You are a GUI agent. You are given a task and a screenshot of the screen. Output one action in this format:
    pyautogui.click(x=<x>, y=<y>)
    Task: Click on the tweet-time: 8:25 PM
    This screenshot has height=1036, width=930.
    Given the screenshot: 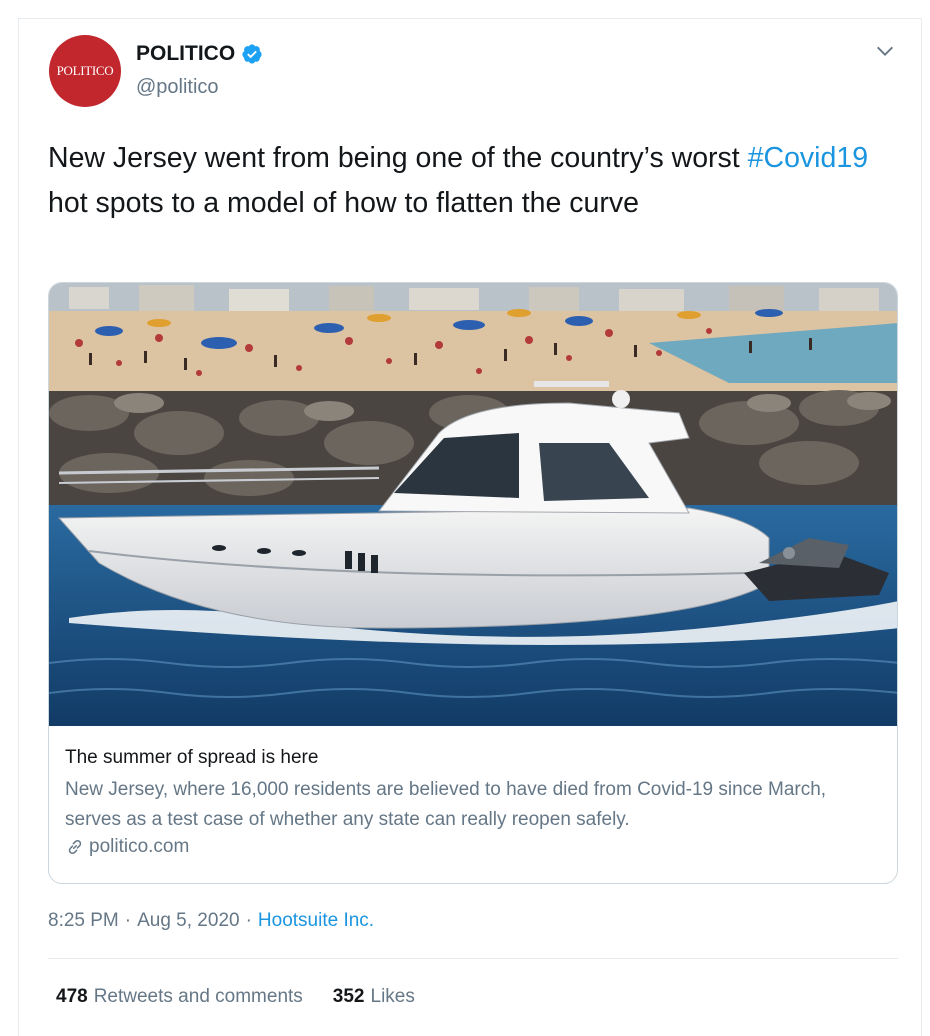 What is the action you would take?
    pyautogui.click(x=83, y=921)
    